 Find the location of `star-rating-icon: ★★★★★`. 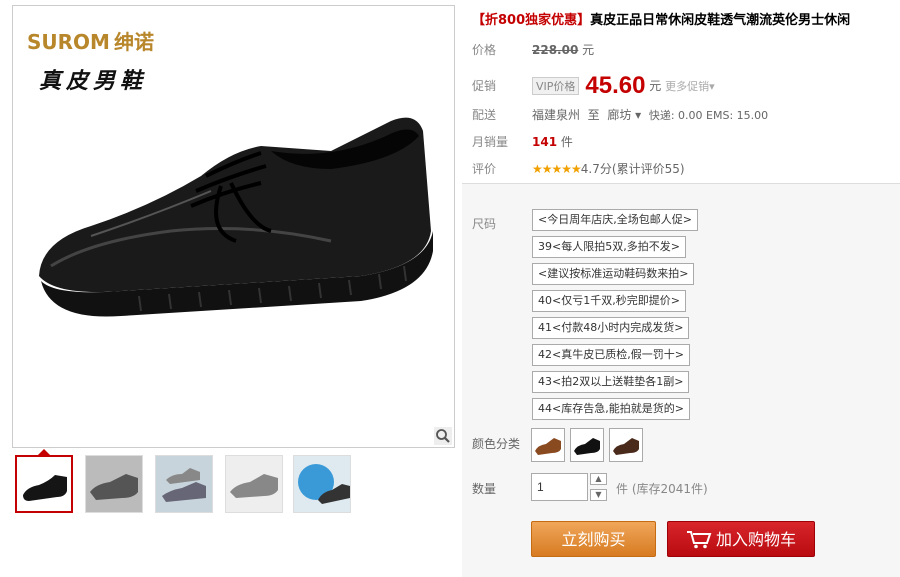

star-rating-icon: ★★★★★ is located at coordinates (557, 169).